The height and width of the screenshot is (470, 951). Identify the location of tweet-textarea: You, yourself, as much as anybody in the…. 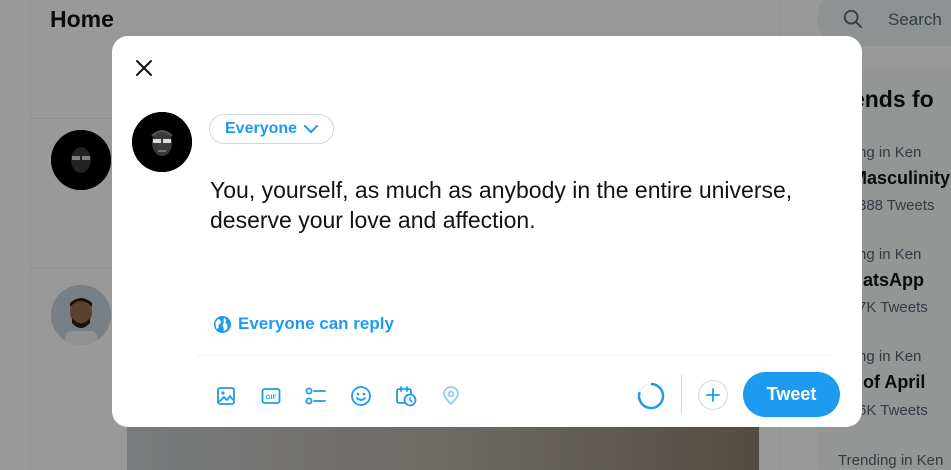
(520, 205).